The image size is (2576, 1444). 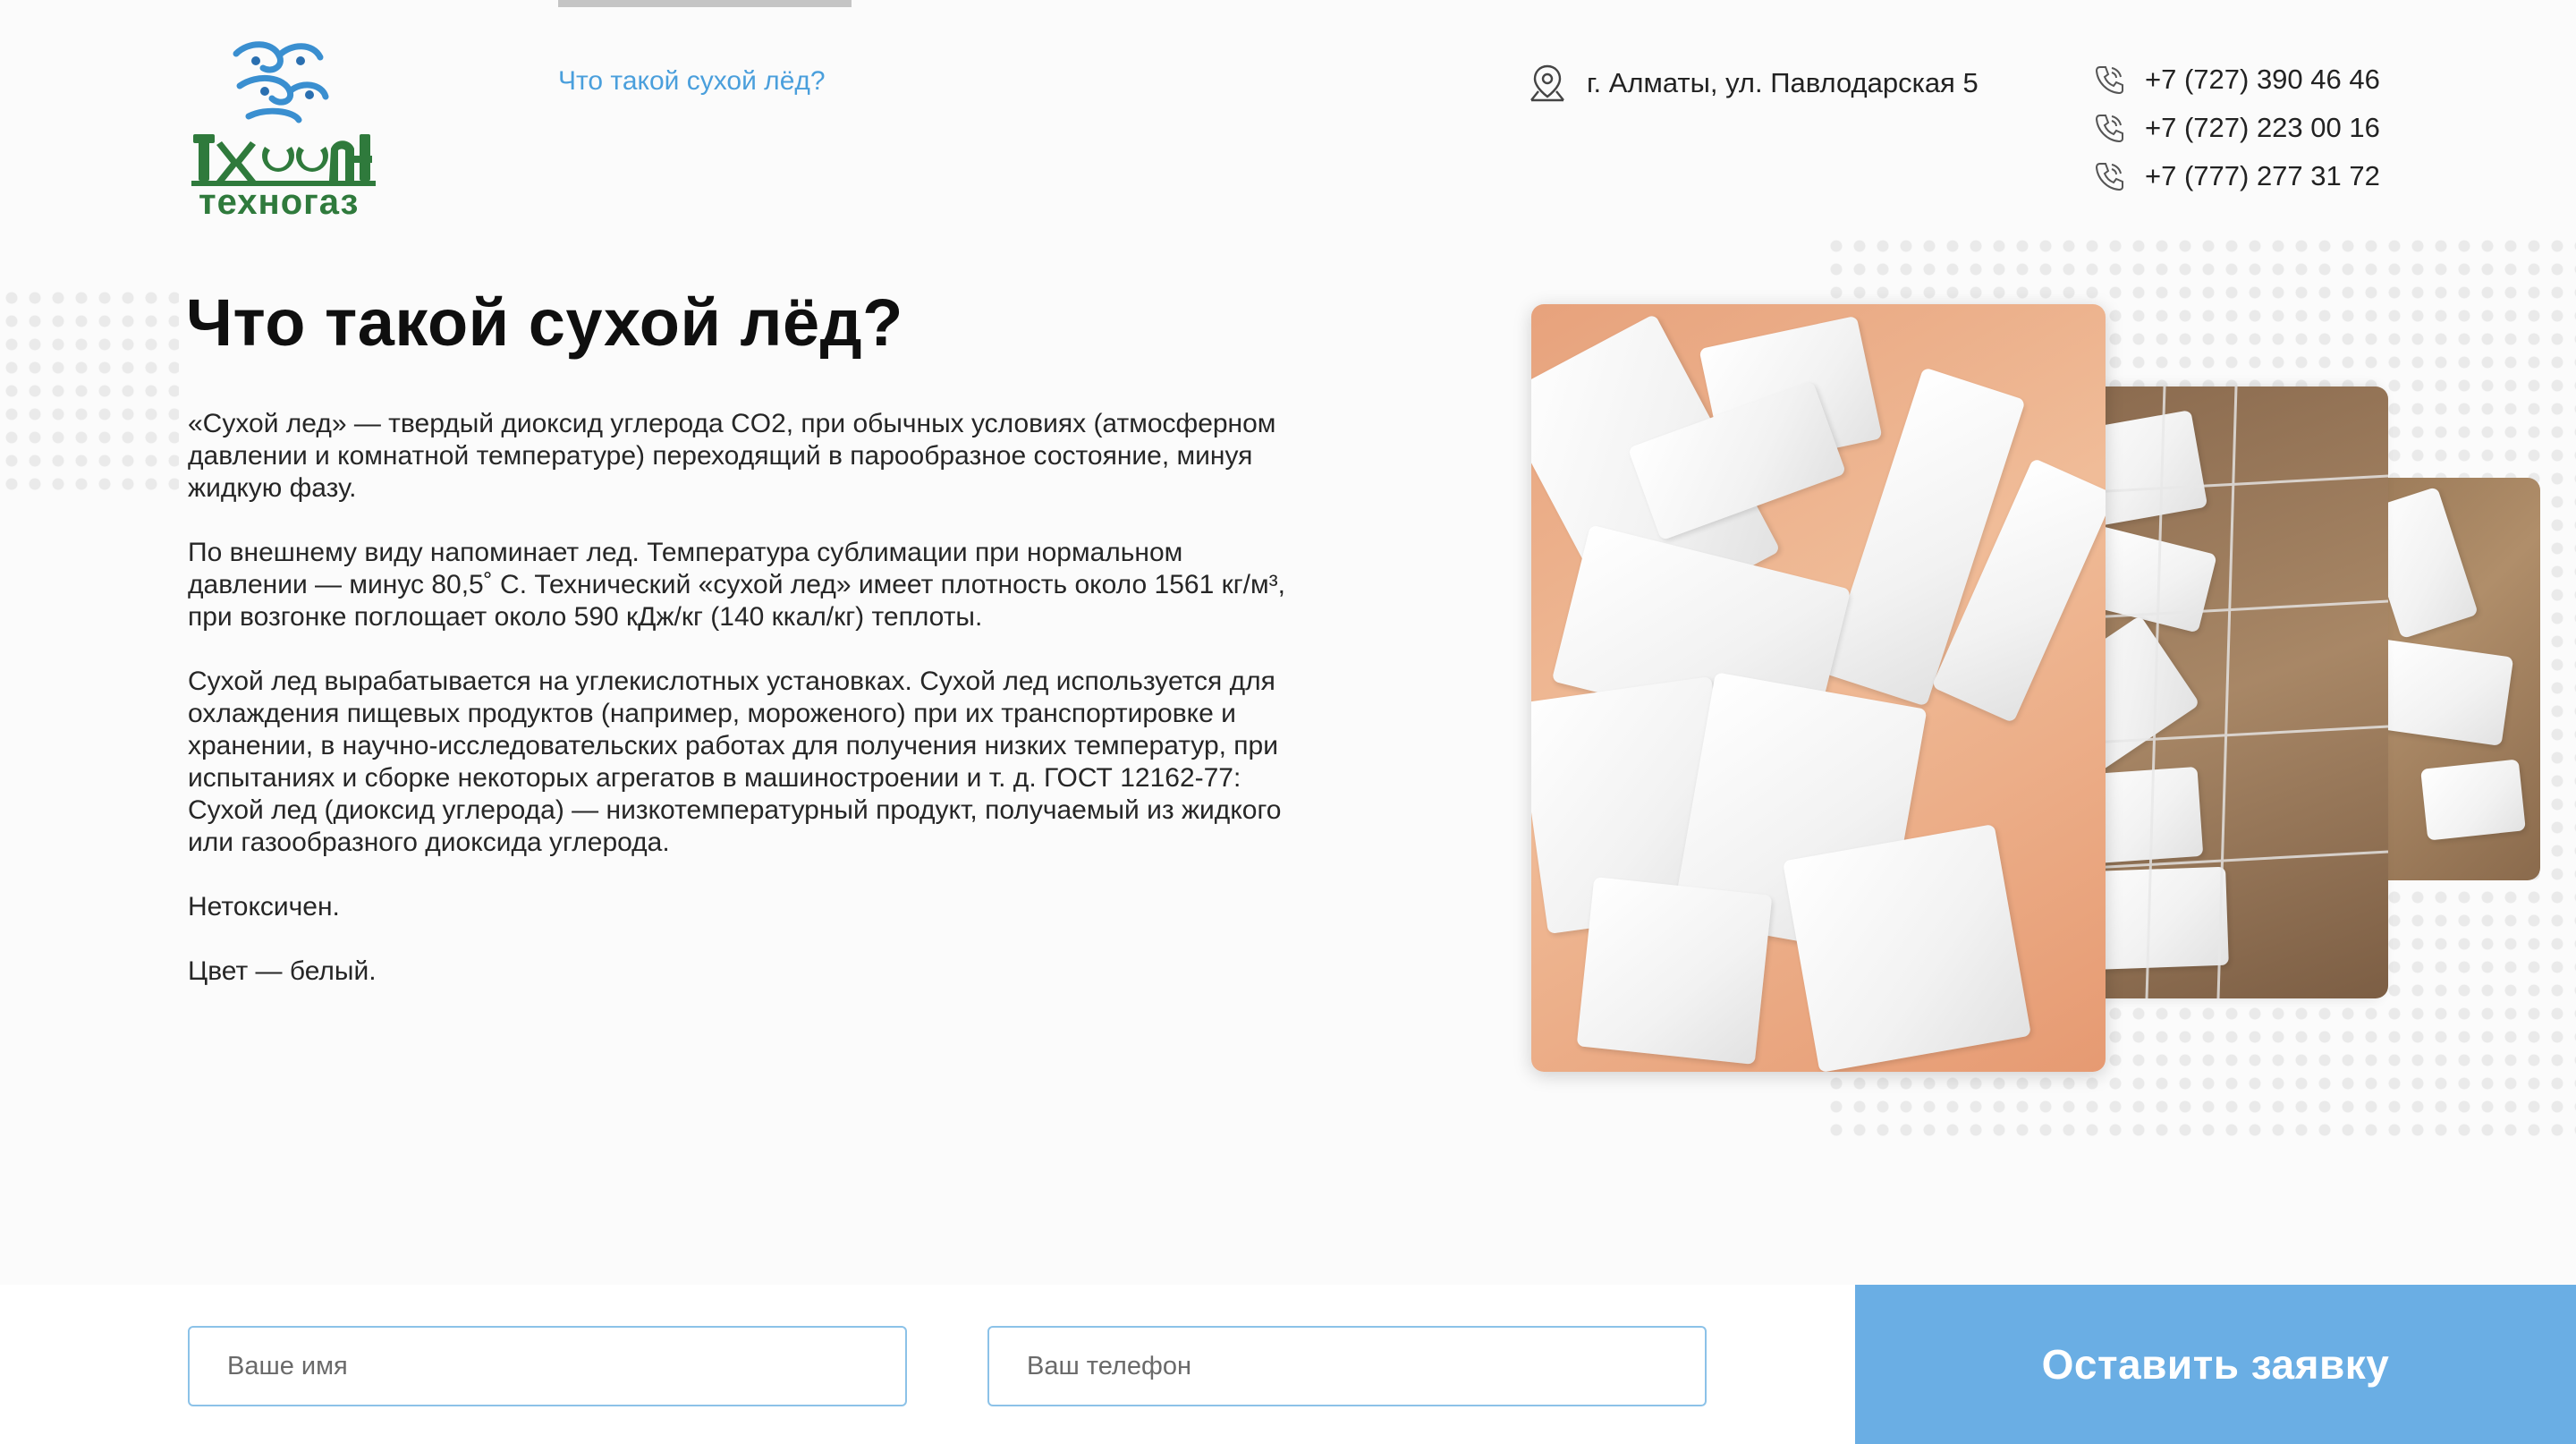 I want to click on paragraph: Нетоксичен., so click(x=264, y=907).